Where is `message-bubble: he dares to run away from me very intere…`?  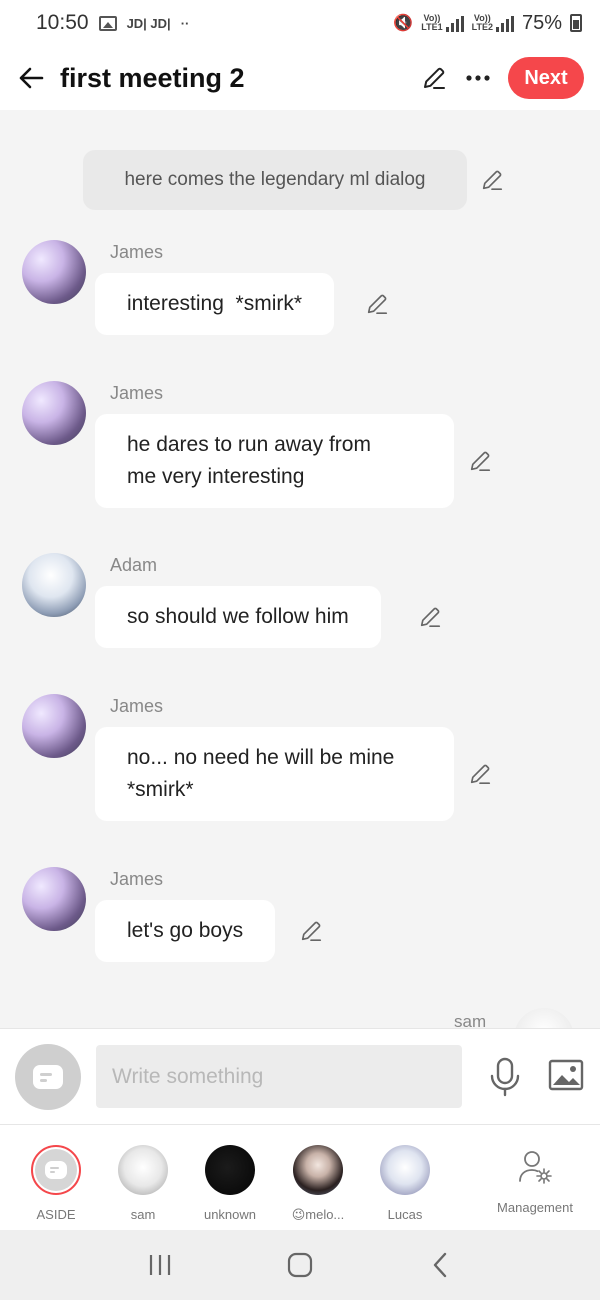 message-bubble: he dares to run away from me very intere… is located at coordinates (274, 461).